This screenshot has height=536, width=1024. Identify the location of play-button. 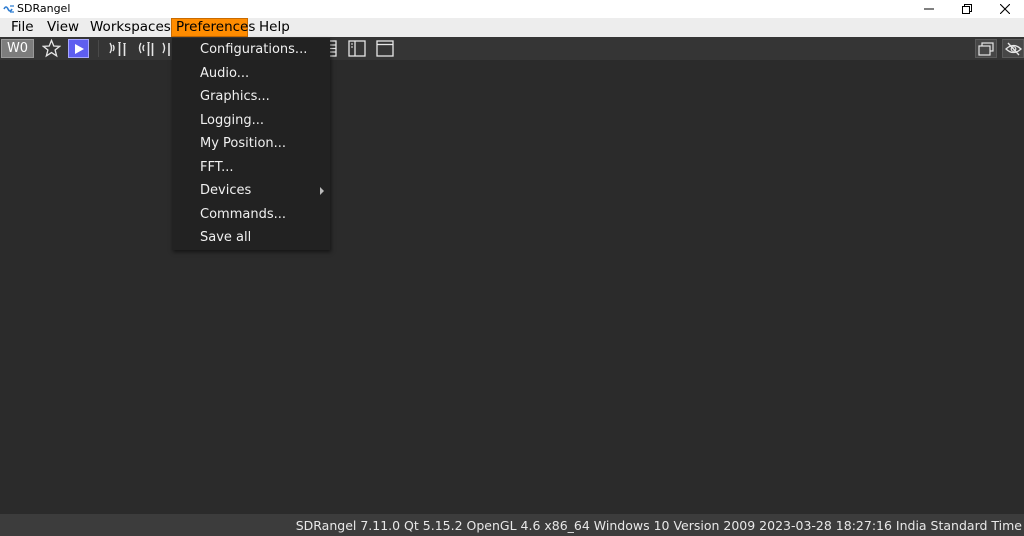
(78, 48).